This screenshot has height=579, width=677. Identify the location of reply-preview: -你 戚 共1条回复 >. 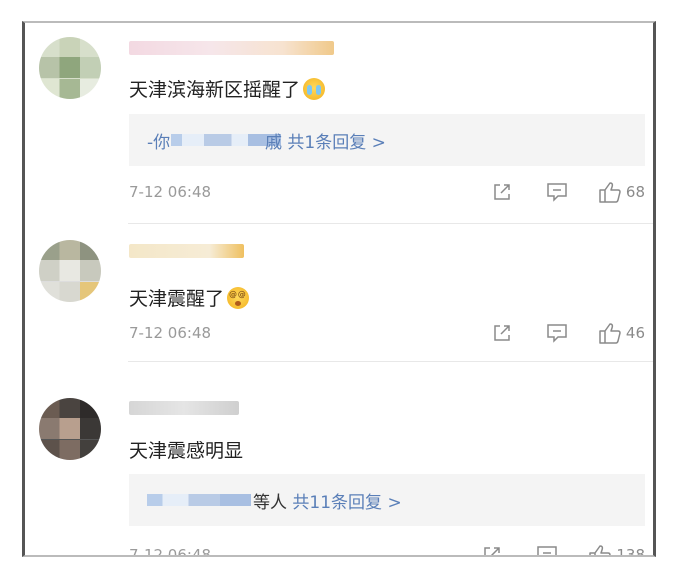
(387, 140).